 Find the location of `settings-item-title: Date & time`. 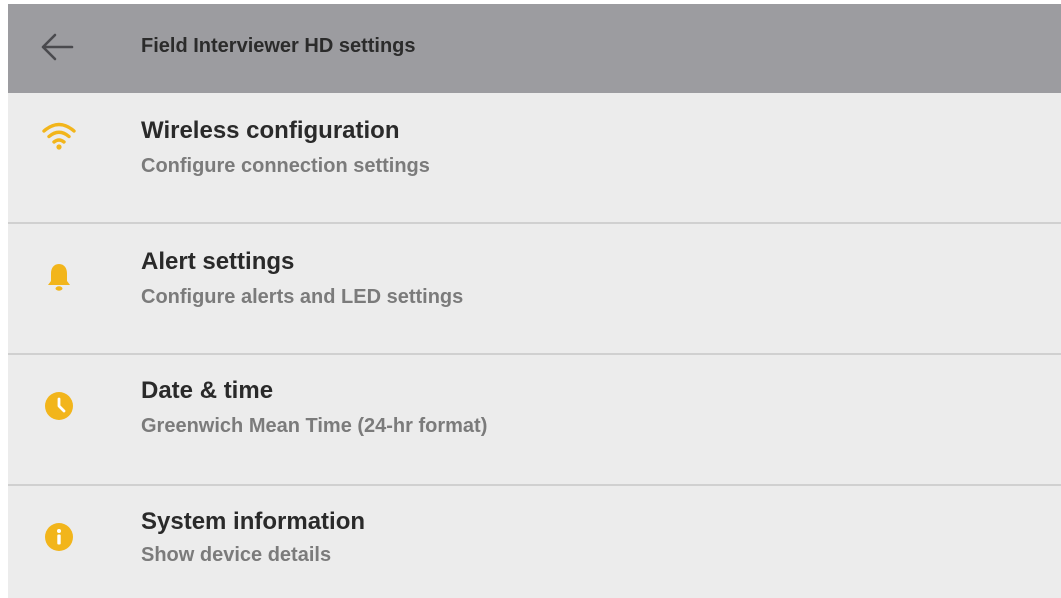

settings-item-title: Date & time is located at coordinates (207, 390).